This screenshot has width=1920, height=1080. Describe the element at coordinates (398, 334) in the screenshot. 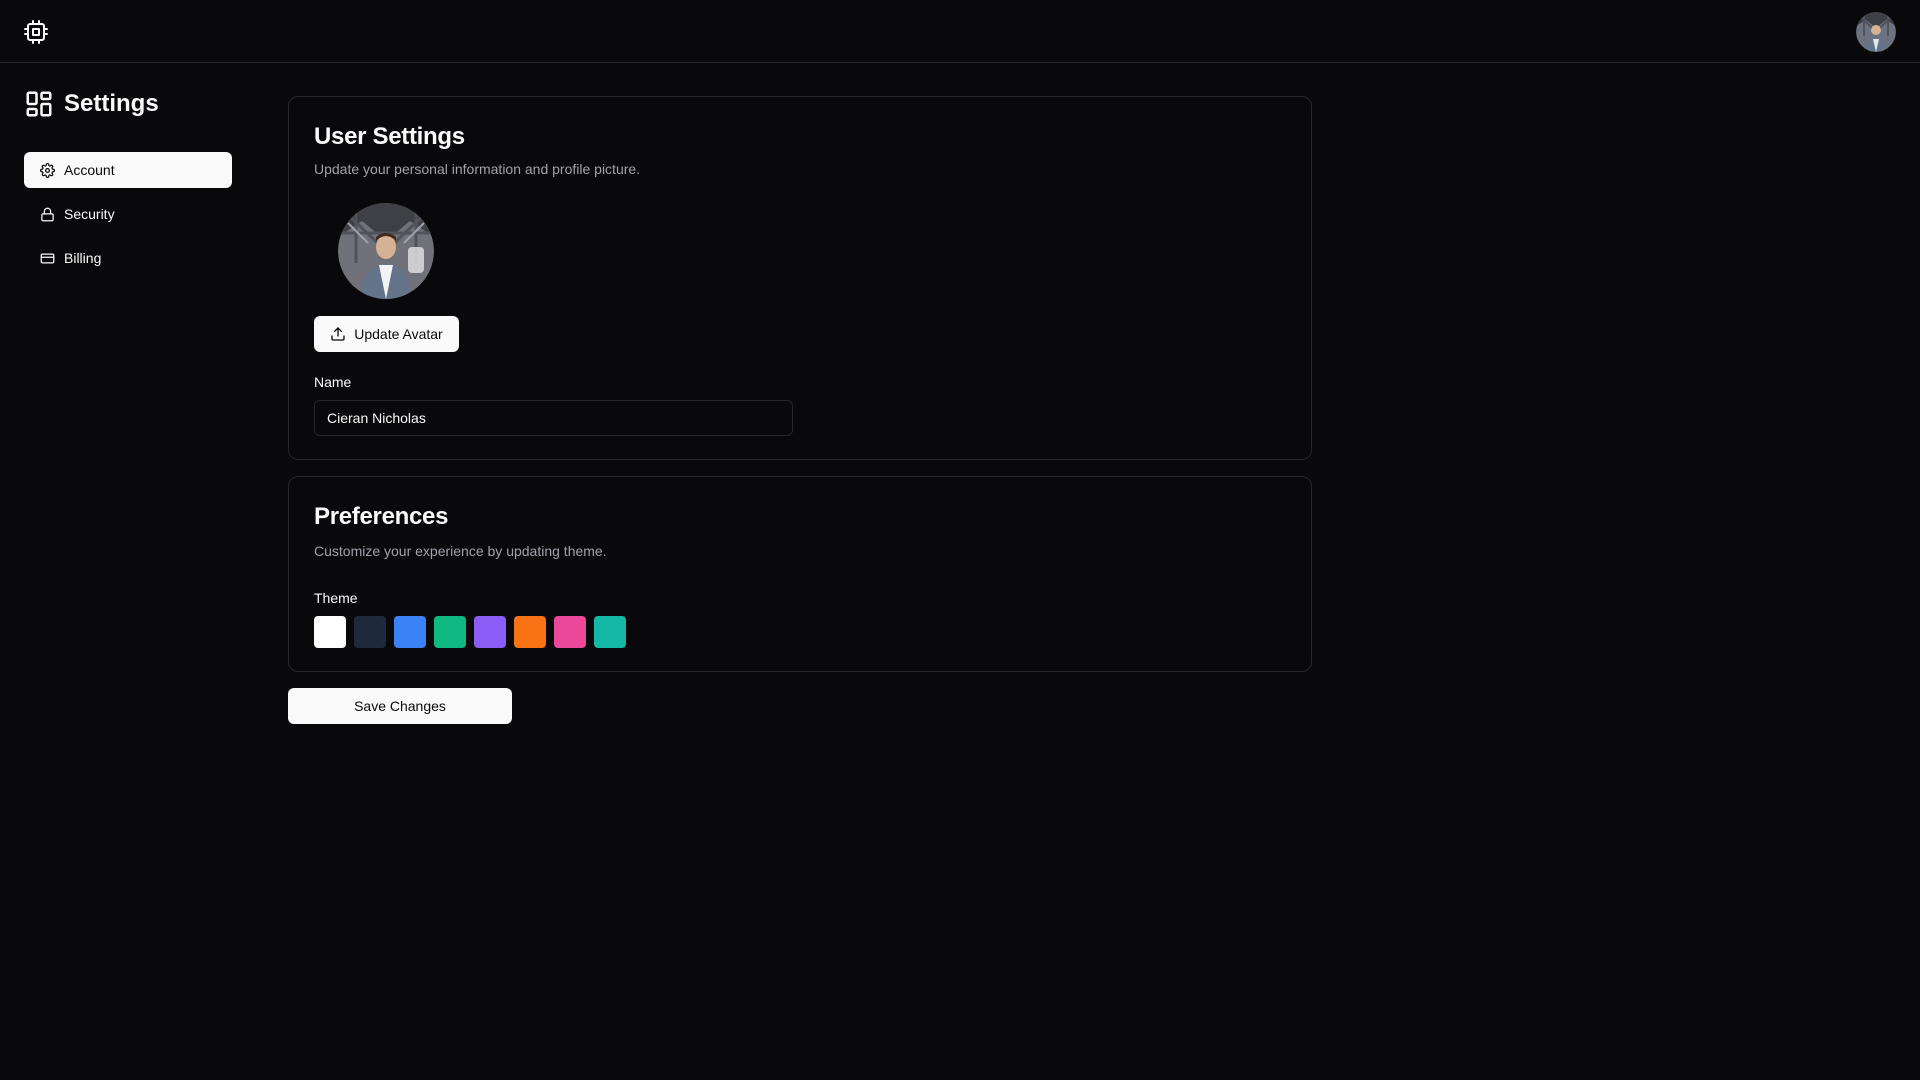

I see `update-avatar-label: Update Avatar` at that location.